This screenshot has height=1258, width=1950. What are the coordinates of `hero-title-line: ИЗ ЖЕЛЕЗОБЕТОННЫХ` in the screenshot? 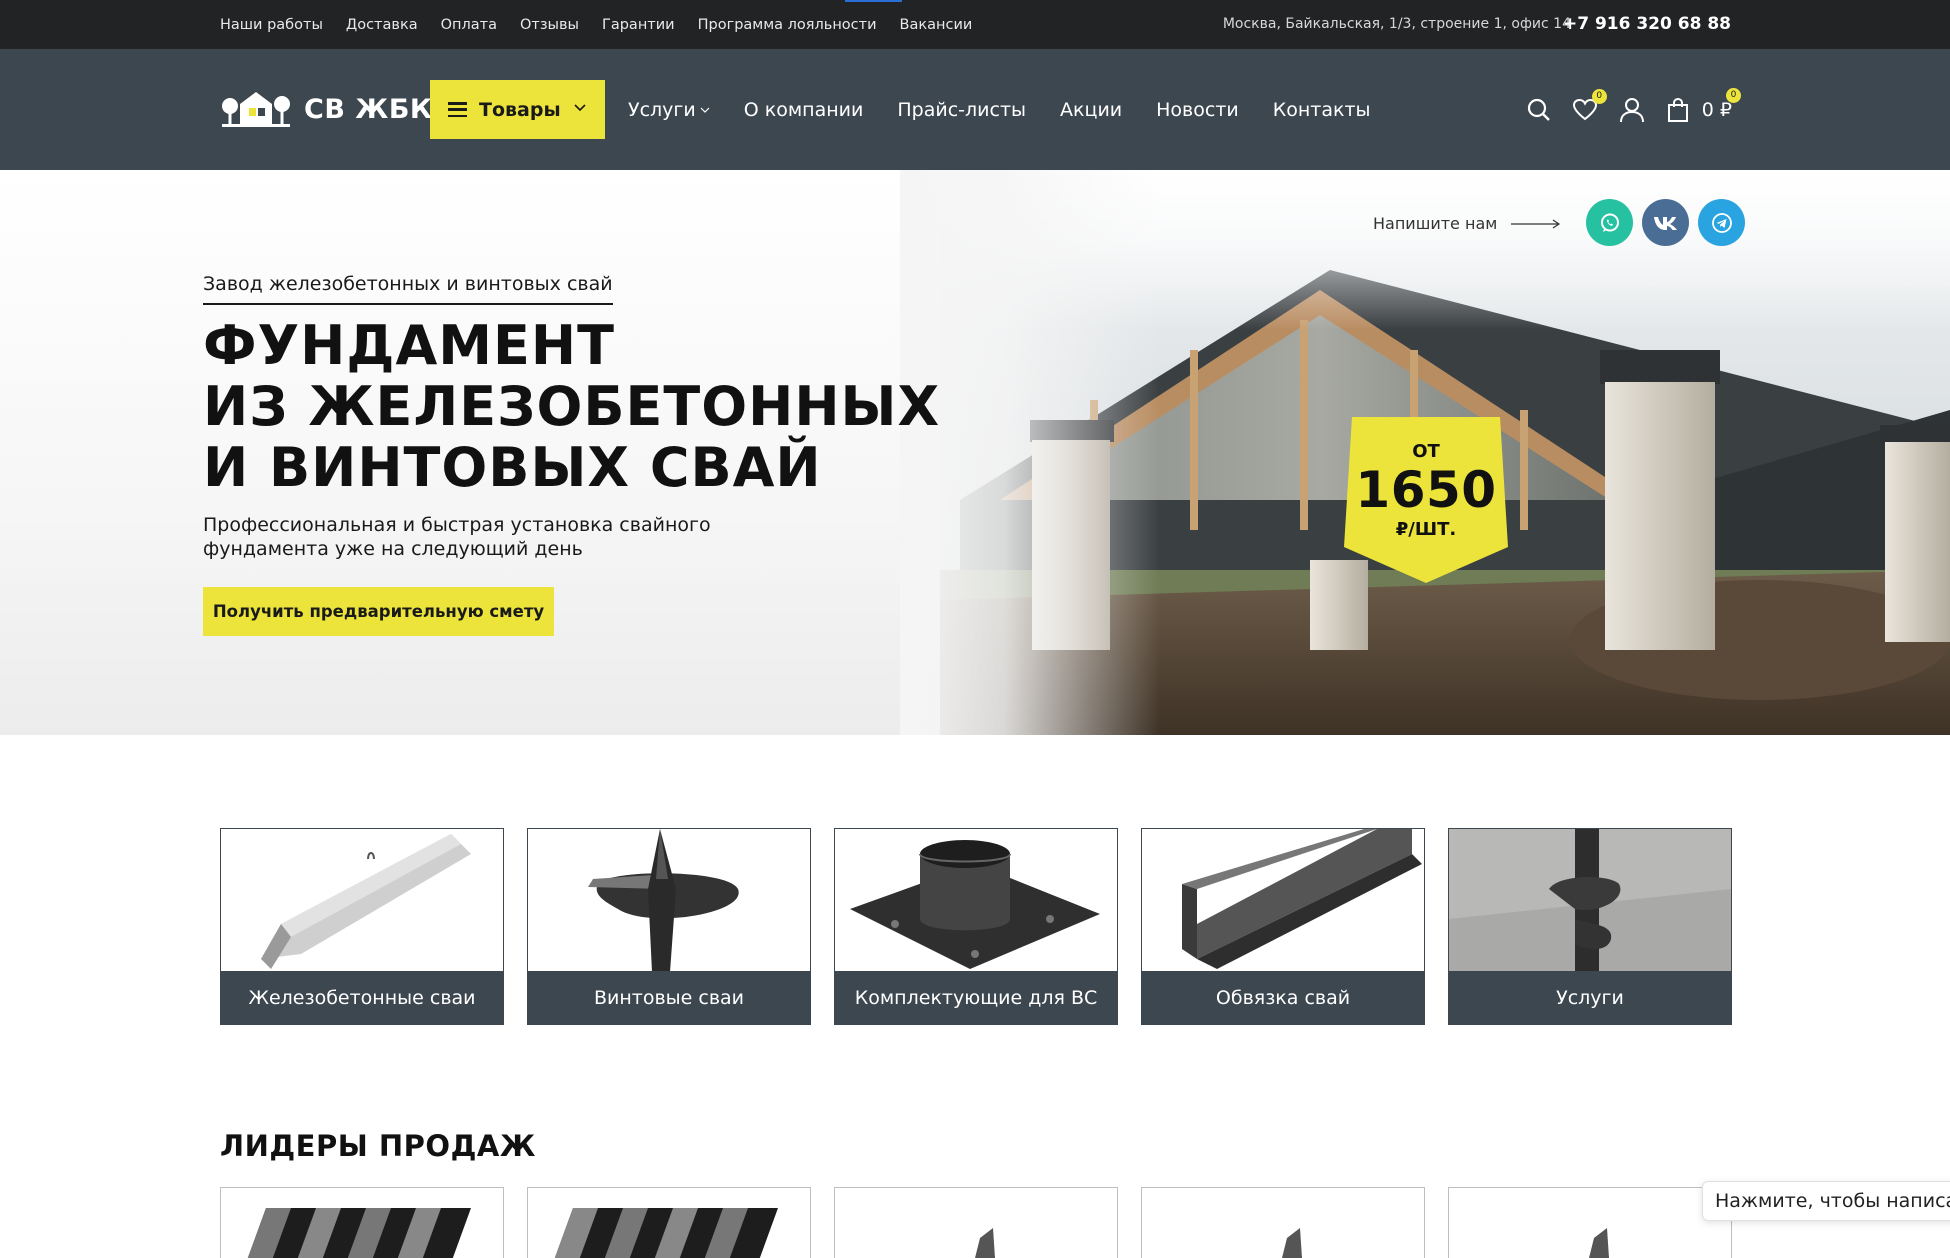 It's located at (572, 406).